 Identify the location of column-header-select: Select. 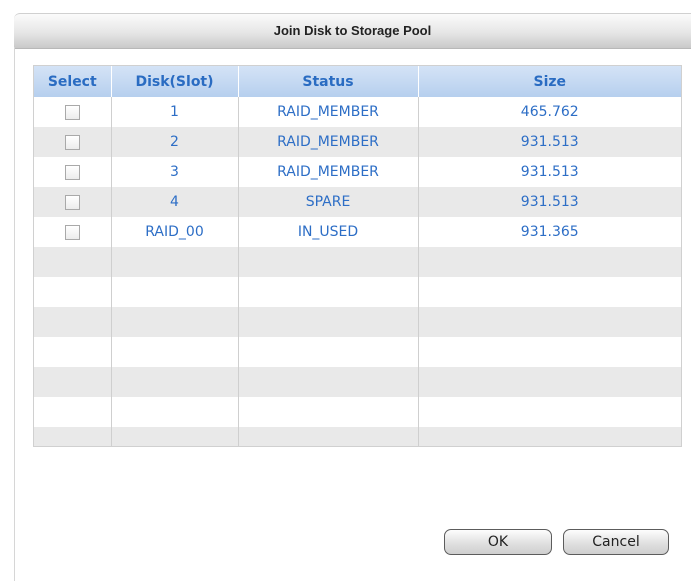
(73, 81).